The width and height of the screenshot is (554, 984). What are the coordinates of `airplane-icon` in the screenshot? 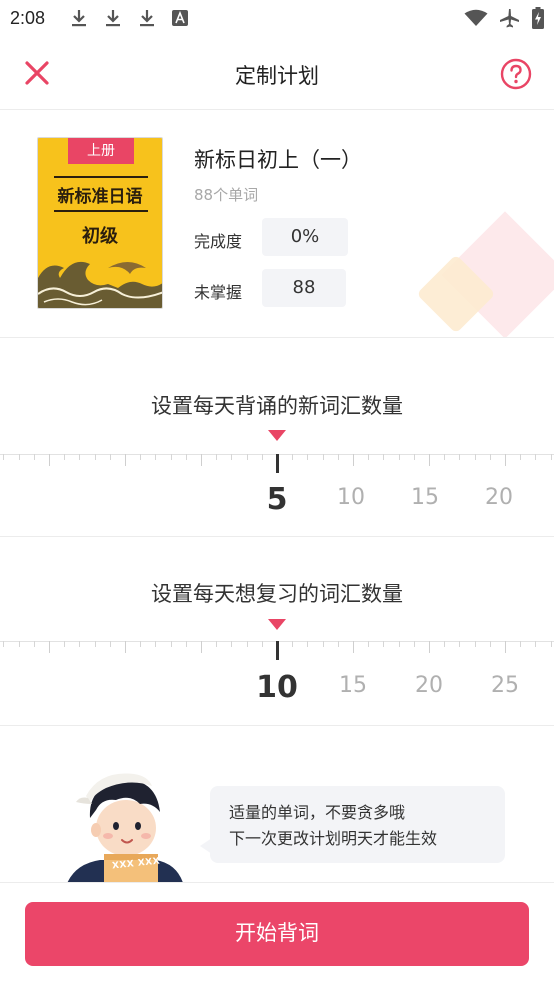 It's located at (509, 18).